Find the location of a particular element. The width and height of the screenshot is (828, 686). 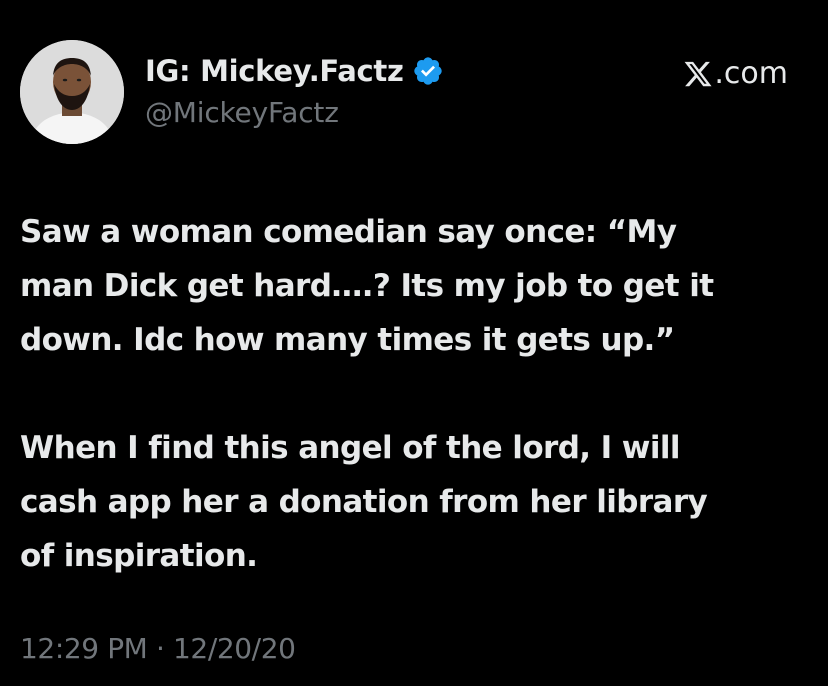

site-label: .com is located at coordinates (751, 73).